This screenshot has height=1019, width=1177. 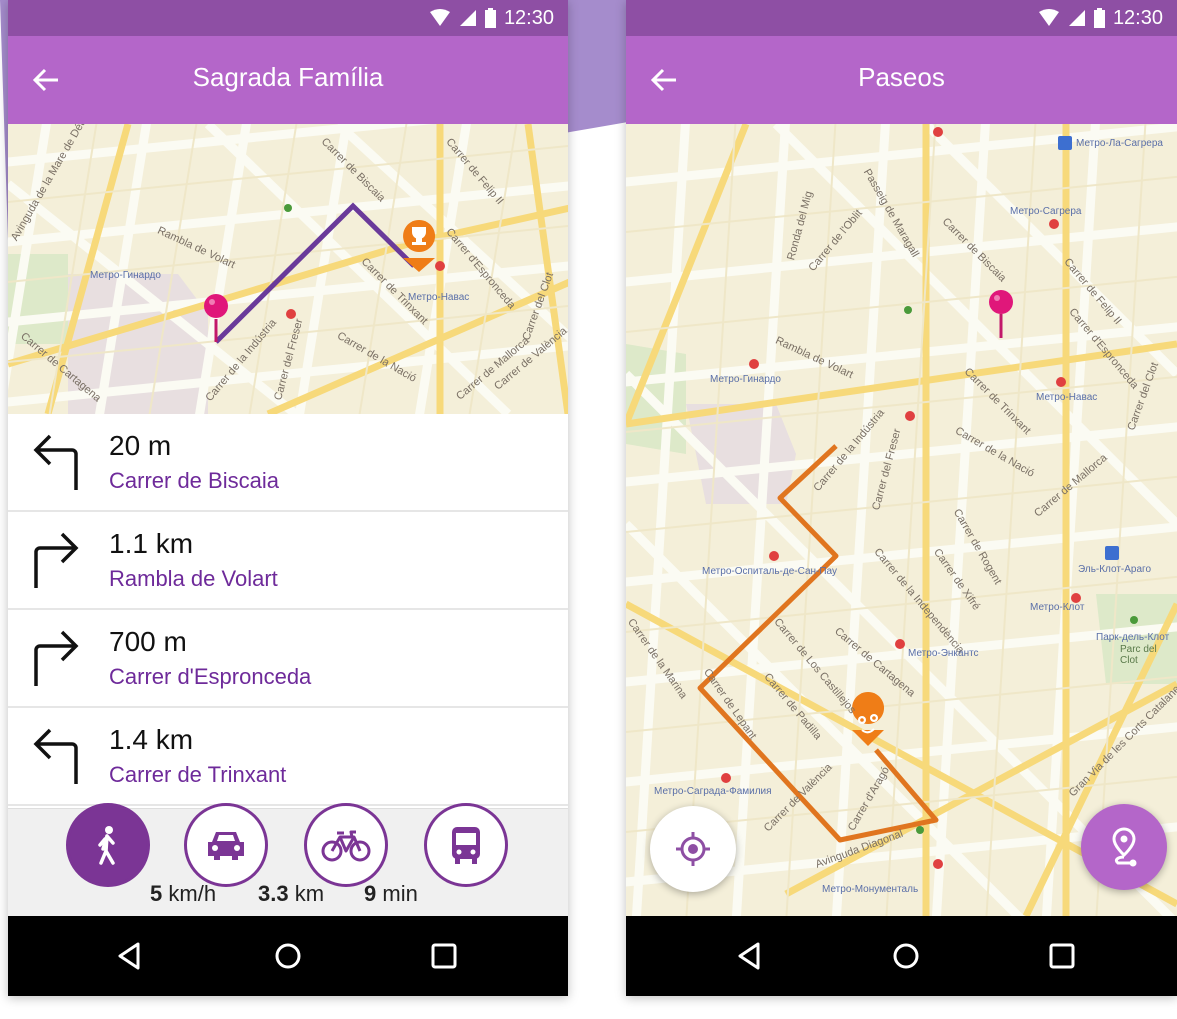 What do you see at coordinates (291, 894) in the screenshot?
I see `distance-stat: 3.3 km` at bounding box center [291, 894].